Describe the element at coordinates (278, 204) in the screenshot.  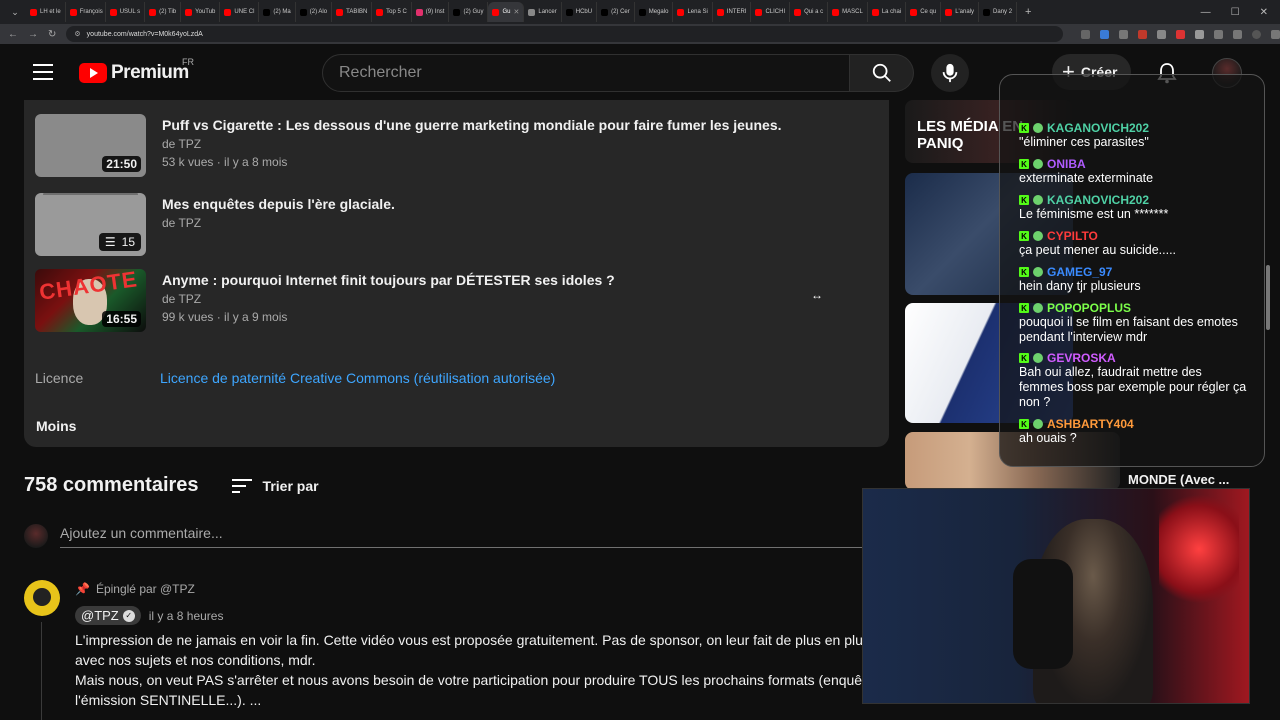
I see `playlist-title: Mes enquêtes depuis l'ère glaciale.` at that location.